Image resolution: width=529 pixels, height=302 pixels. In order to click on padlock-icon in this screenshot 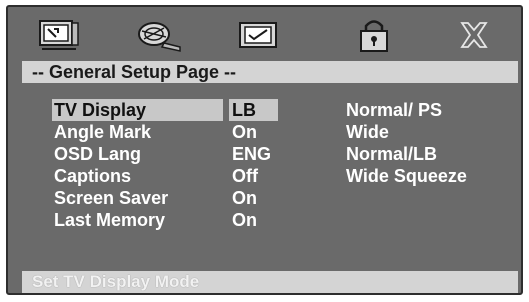, I will do `click(374, 36)`.